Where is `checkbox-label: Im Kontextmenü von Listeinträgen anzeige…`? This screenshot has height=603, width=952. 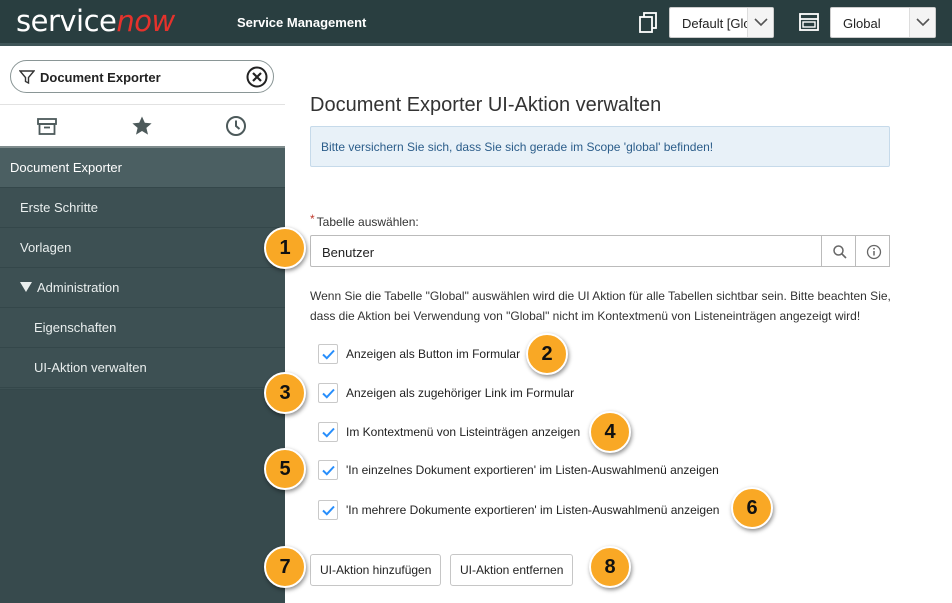
checkbox-label: Im Kontextmenü von Listeinträgen anzeige… is located at coordinates (463, 432).